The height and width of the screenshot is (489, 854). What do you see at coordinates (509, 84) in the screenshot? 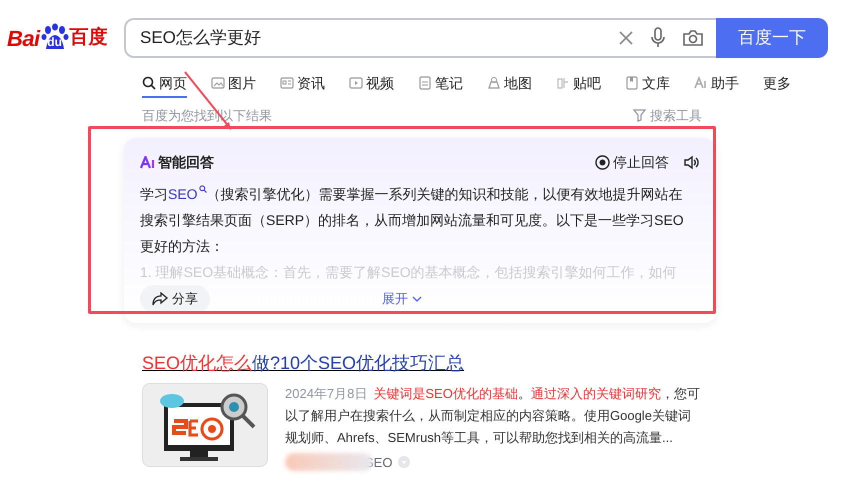
I see `nav-tab: 地图` at bounding box center [509, 84].